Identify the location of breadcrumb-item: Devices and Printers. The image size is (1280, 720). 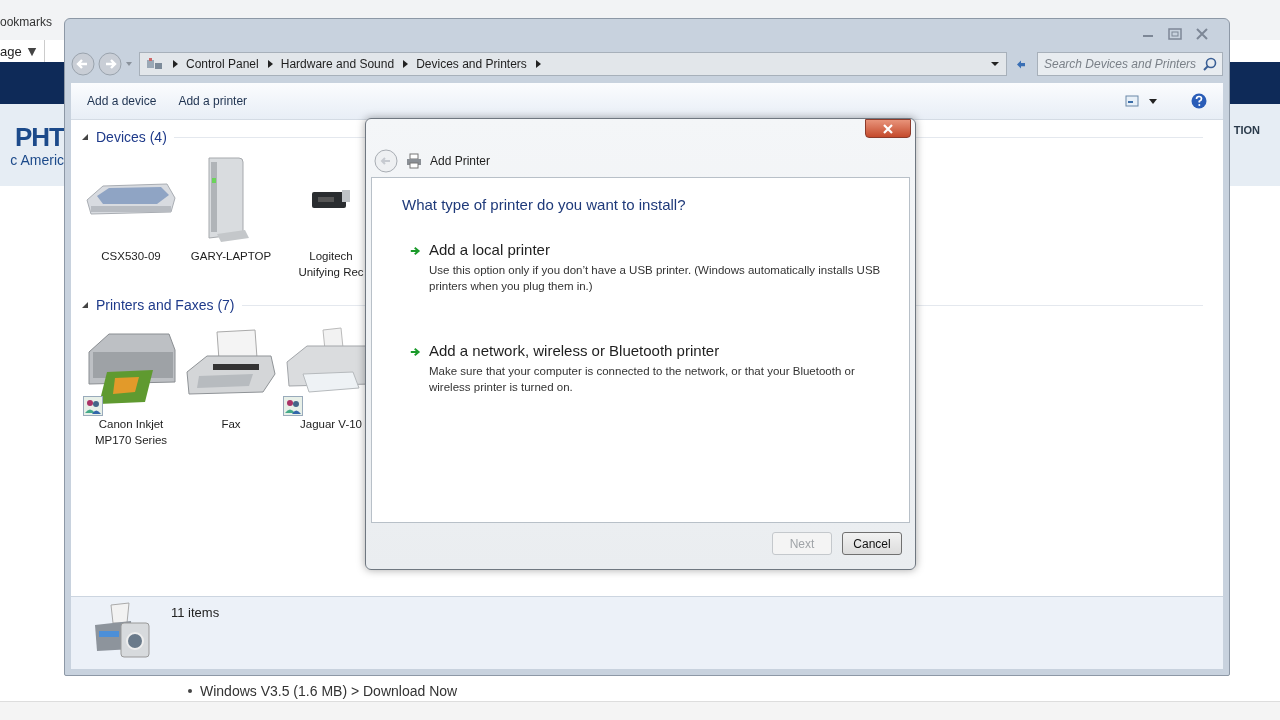
(471, 64).